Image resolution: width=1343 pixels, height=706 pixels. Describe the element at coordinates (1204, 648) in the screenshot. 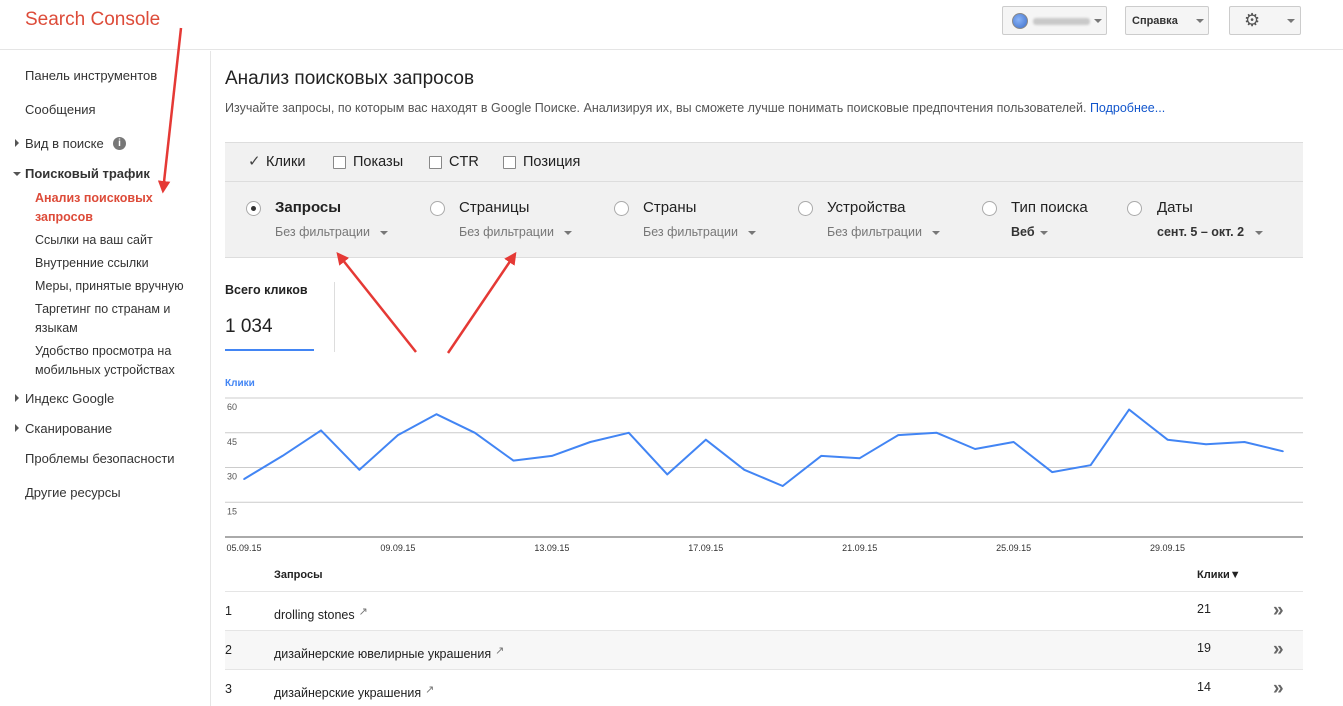

I see `clicks-cell: 19` at that location.